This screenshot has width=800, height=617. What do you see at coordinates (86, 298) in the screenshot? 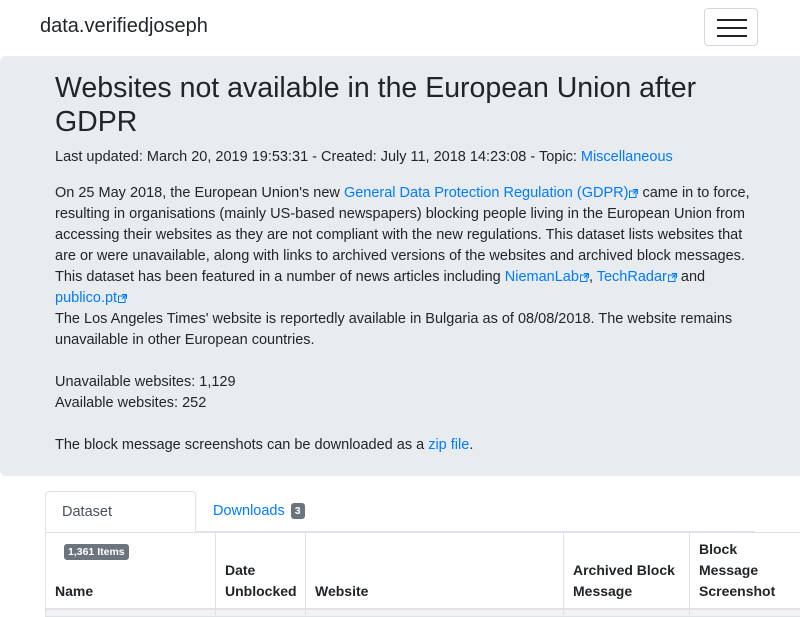
I see `publico-link-label: publico.pt` at bounding box center [86, 298].